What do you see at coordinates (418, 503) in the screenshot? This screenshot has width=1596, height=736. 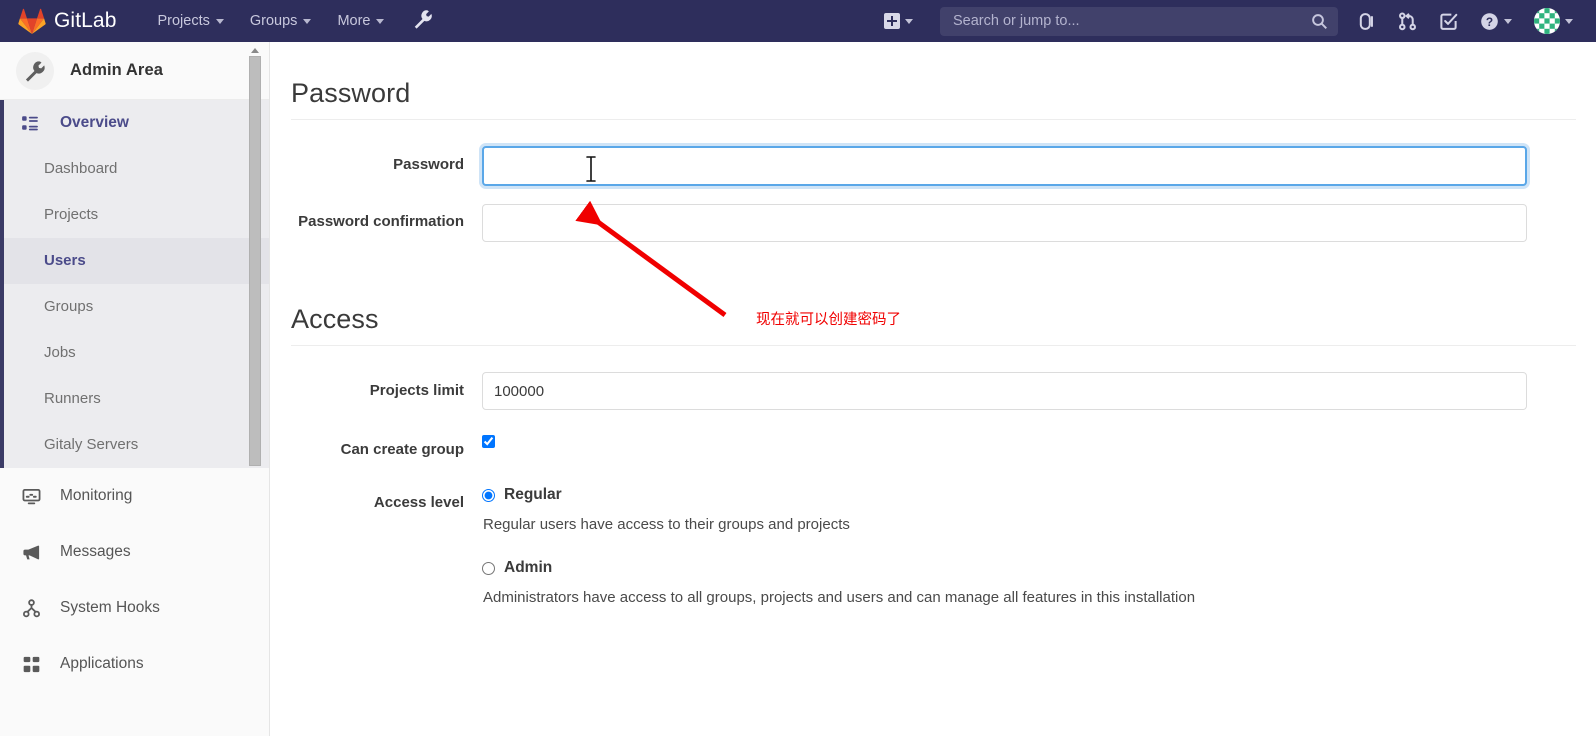 I see `access-level-label: Access level` at bounding box center [418, 503].